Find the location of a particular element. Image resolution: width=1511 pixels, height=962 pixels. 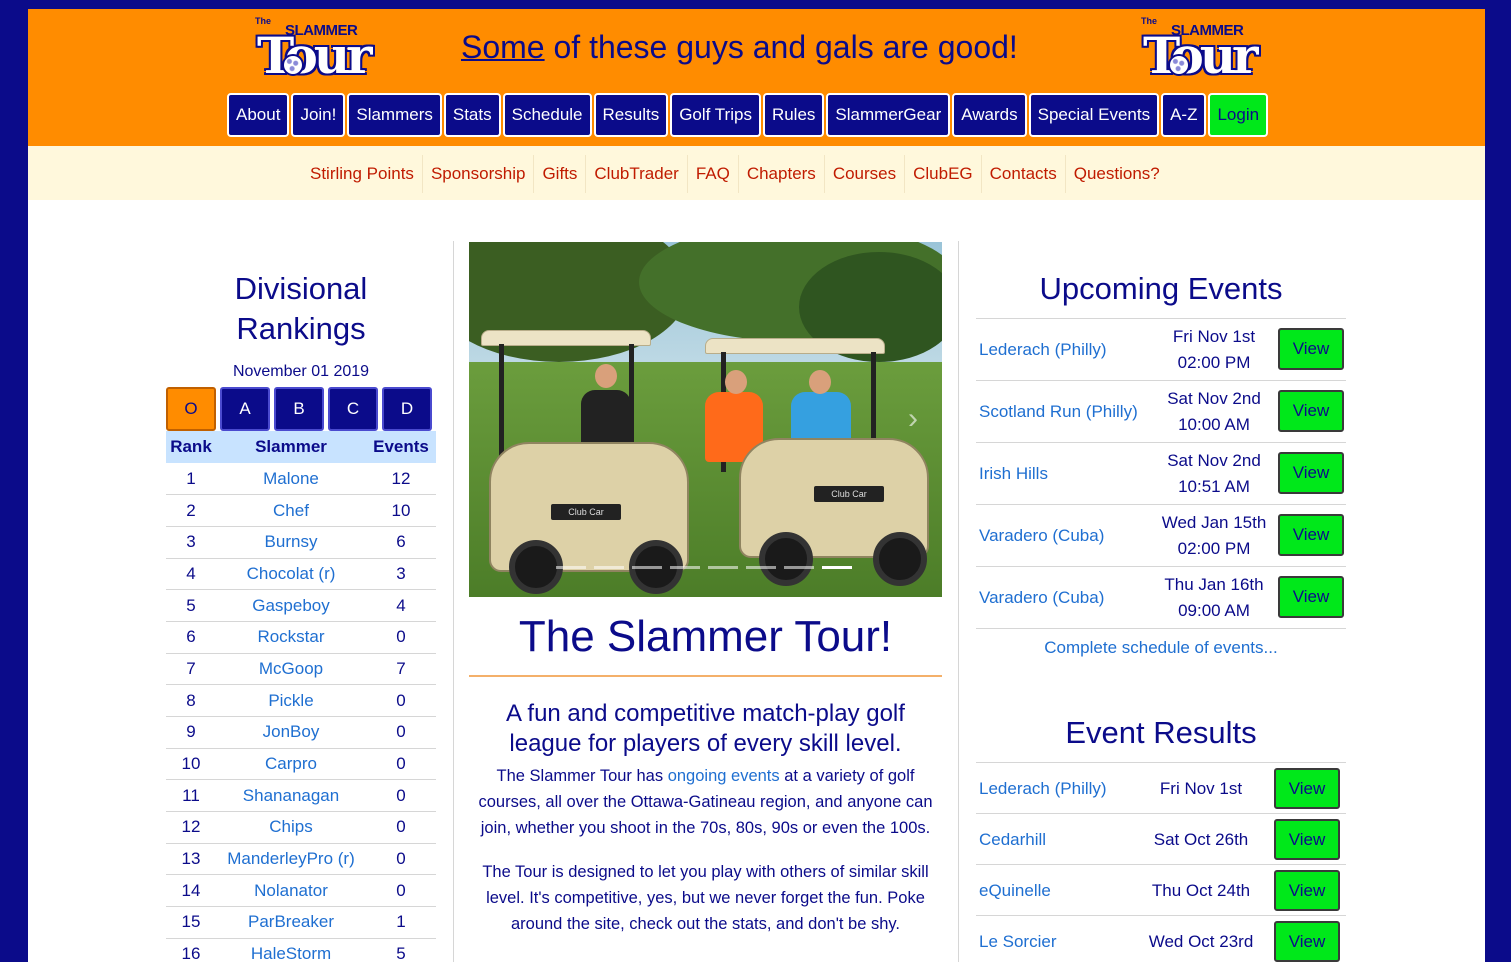

slammer-link: ManderleyPro (r) is located at coordinates (291, 859).